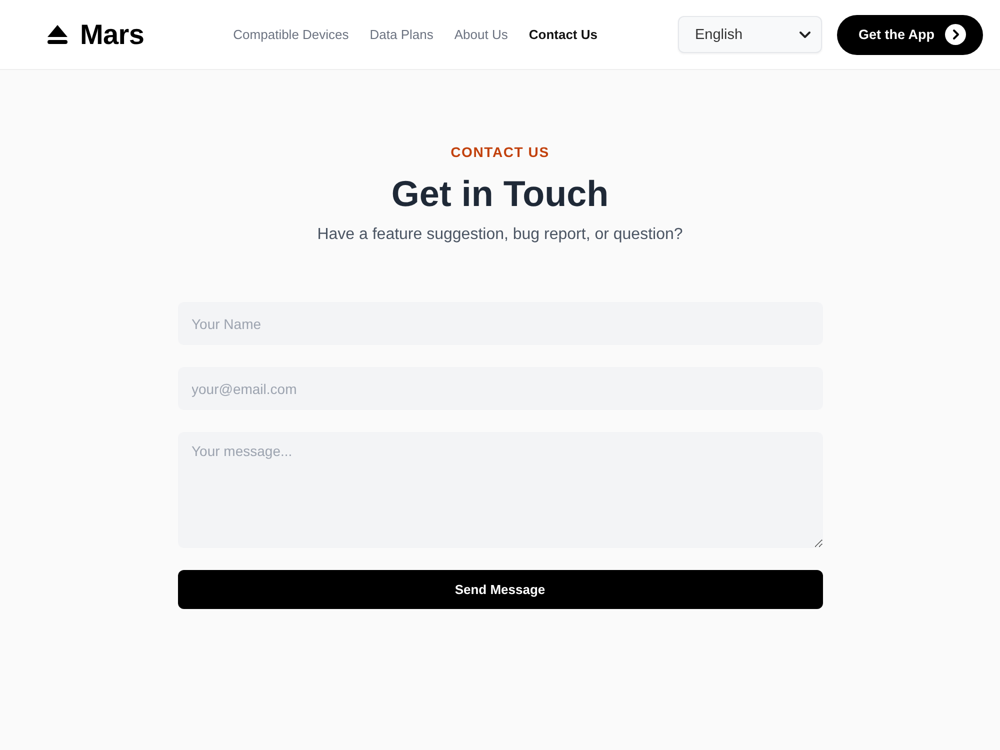  What do you see at coordinates (500, 323) in the screenshot?
I see `text-input-field: Your Name` at bounding box center [500, 323].